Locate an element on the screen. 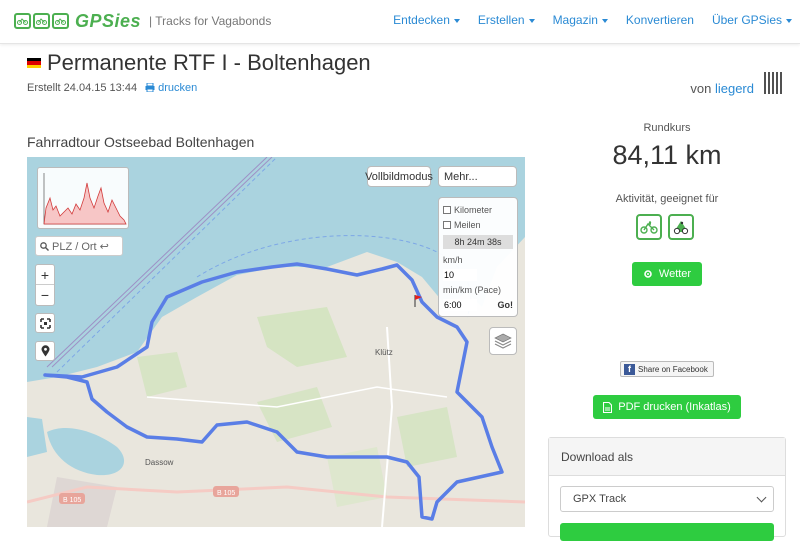 This screenshot has height=541, width=800. place-label-kluetz: Klütz is located at coordinates (384, 352).